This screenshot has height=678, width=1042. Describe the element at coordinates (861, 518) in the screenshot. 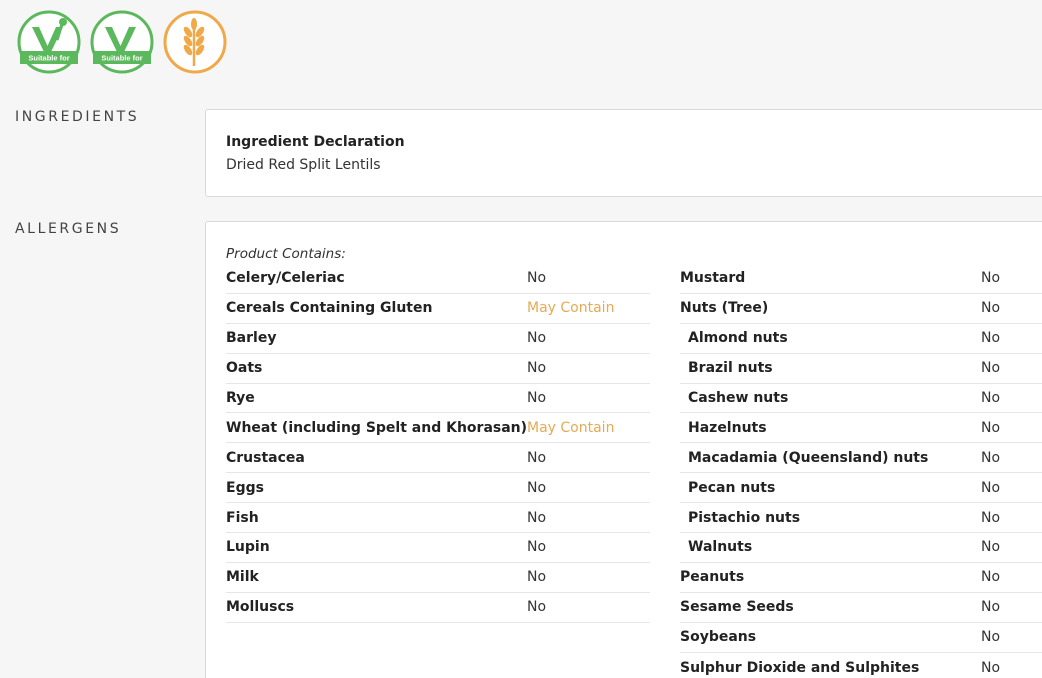

I see `allergen-row: Pistachio nuts No` at that location.